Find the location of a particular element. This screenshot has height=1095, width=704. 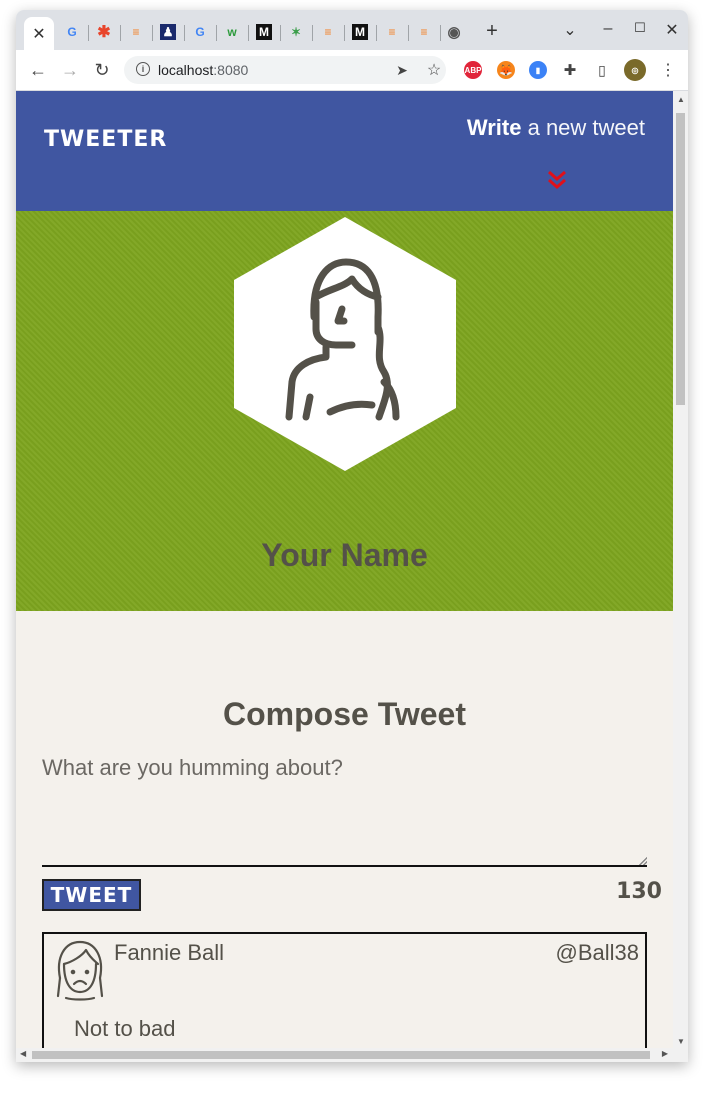

stackoverflow-favicon-icon: ≡ is located at coordinates (136, 32).